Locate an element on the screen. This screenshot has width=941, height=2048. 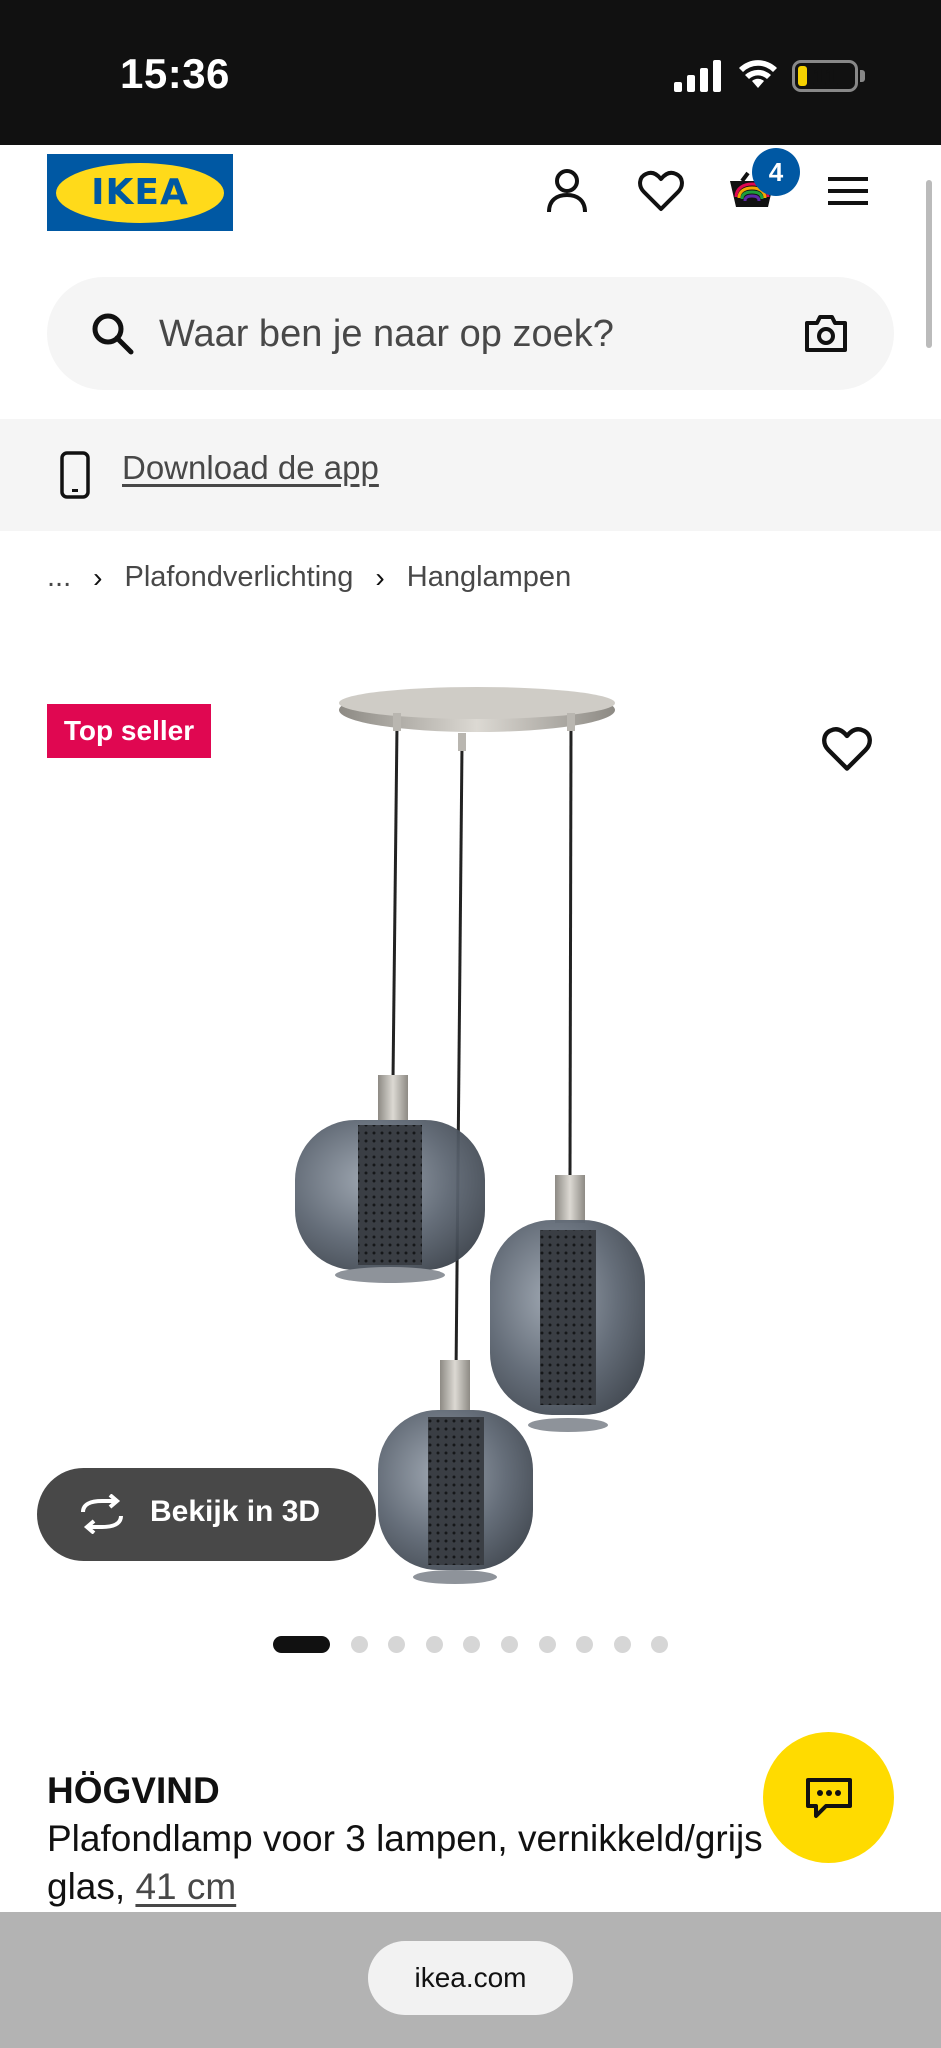
download-app-link: Download de app is located at coordinates (250, 468).